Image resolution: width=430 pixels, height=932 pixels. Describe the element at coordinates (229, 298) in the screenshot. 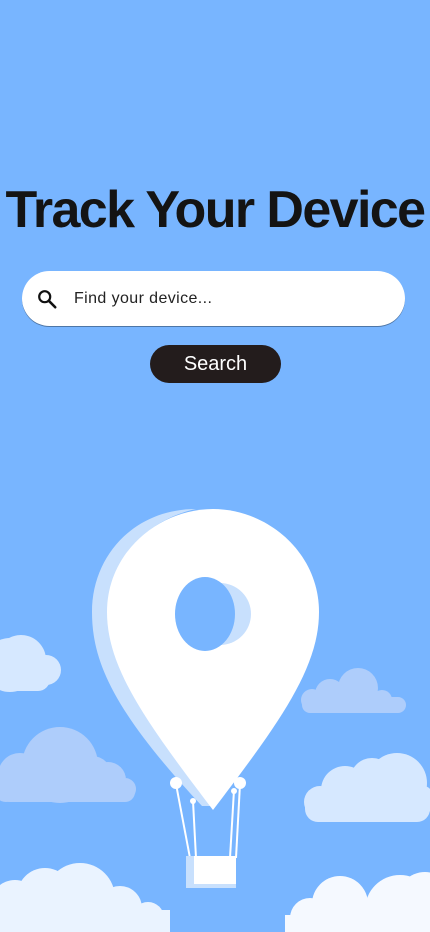

I see `search-input` at that location.